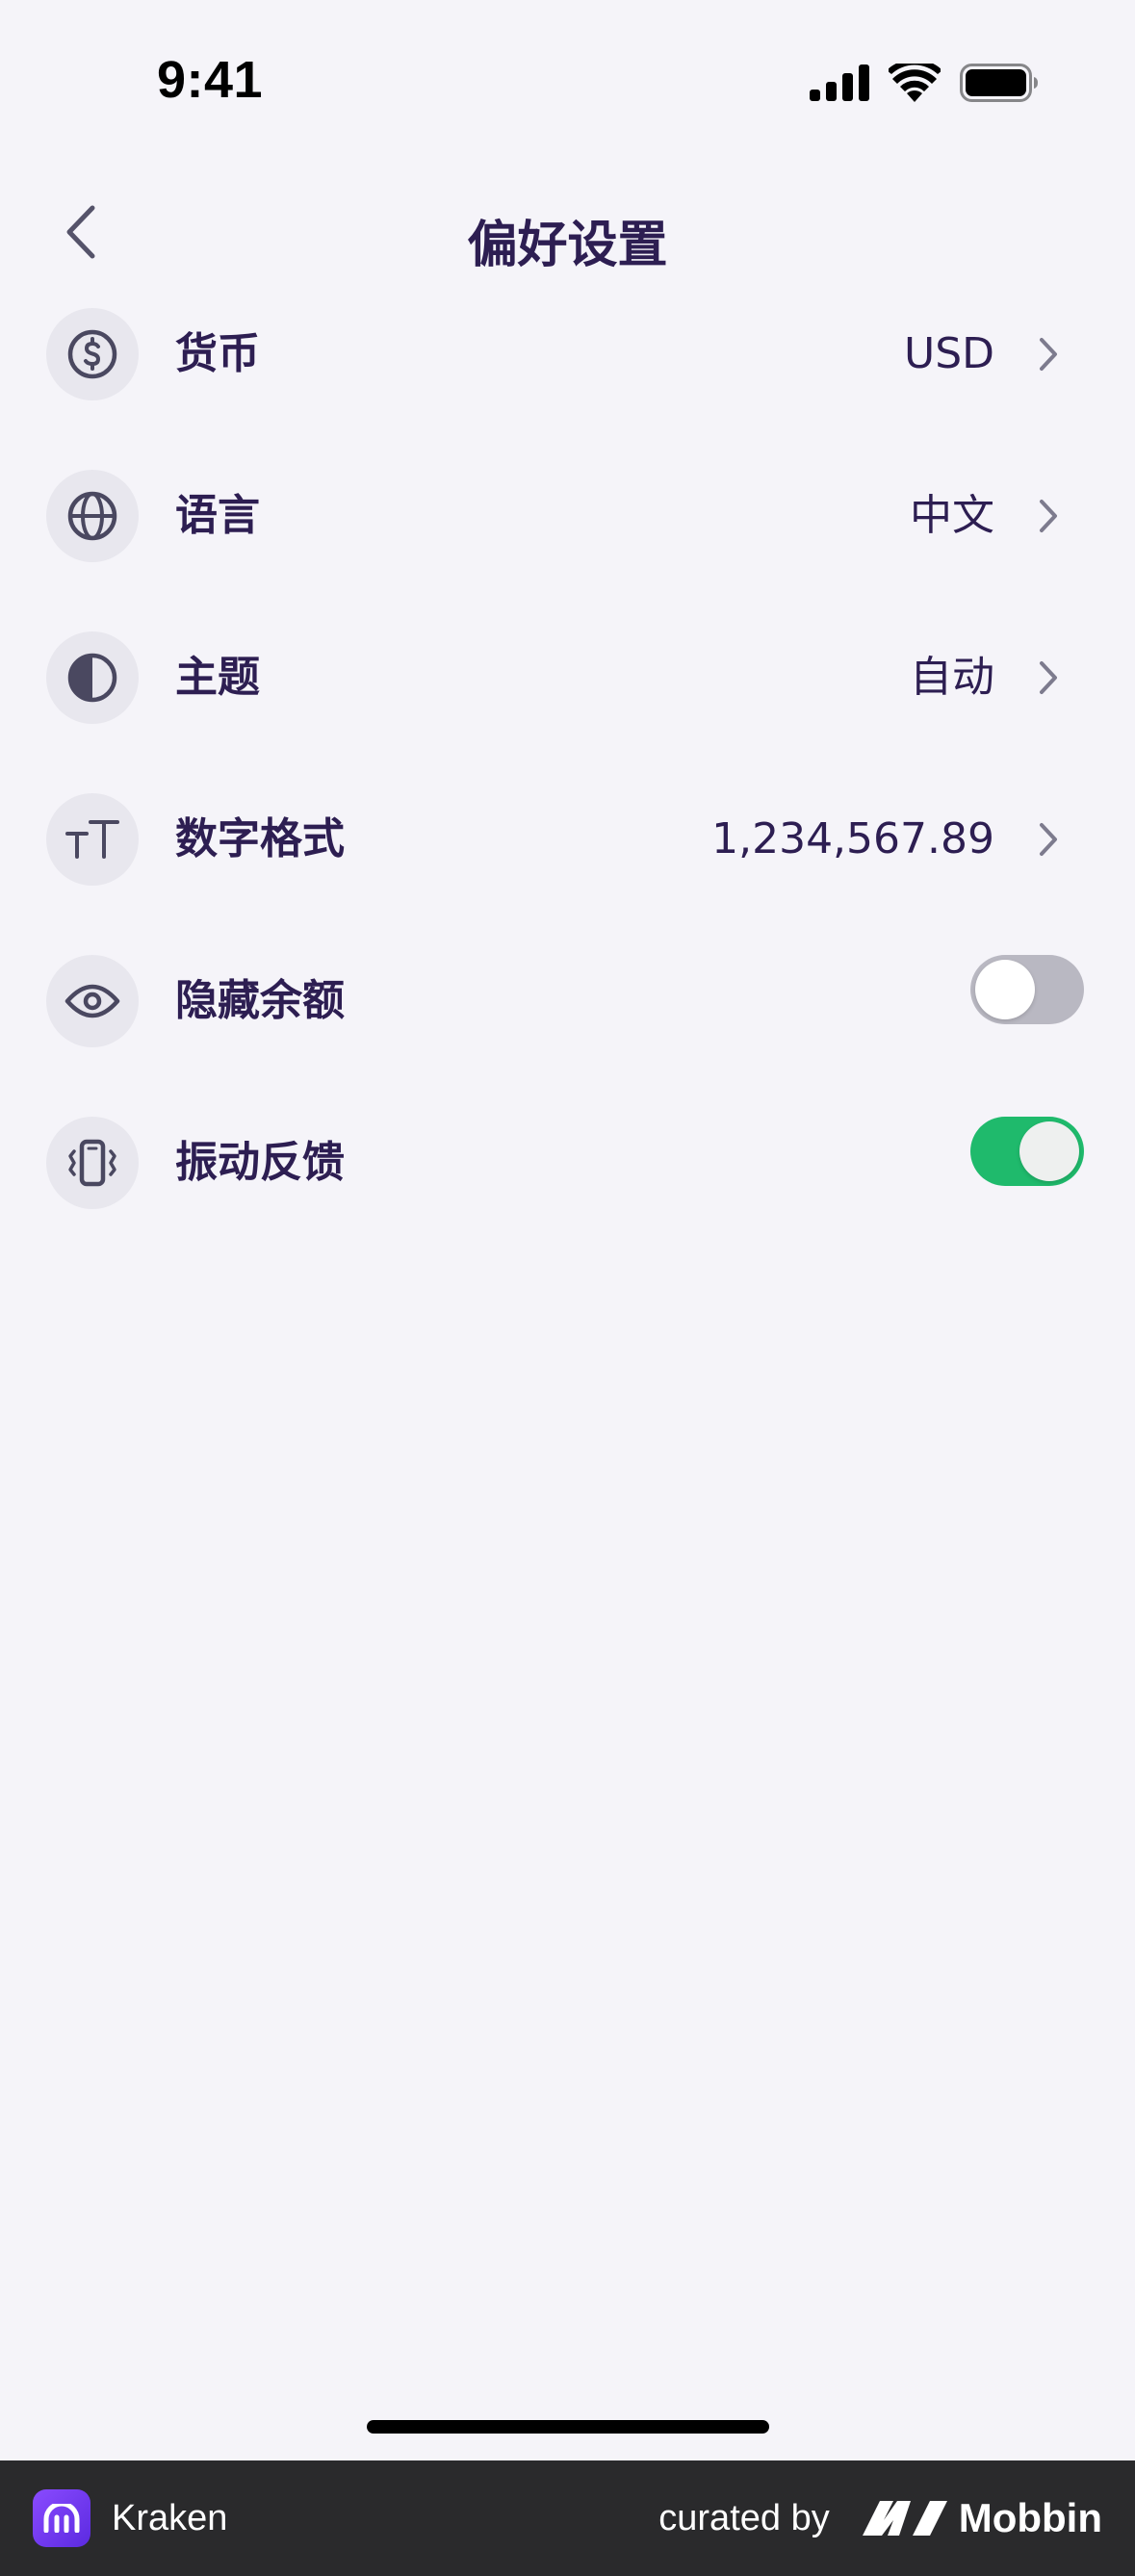 The width and height of the screenshot is (1135, 2576). I want to click on eye-icon, so click(92, 1001).